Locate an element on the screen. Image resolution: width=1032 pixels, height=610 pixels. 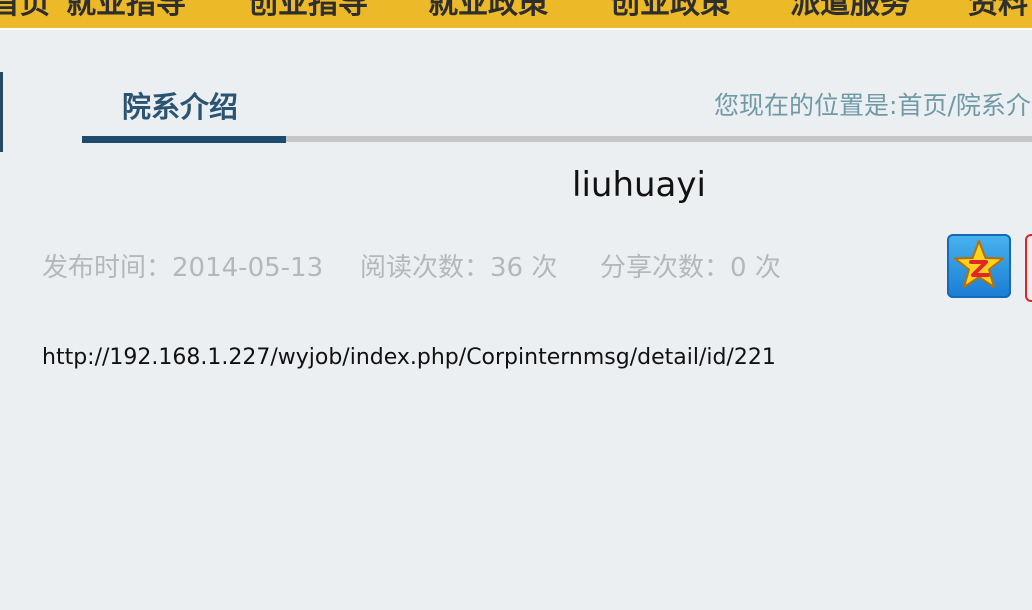
nav-item-startup-guide: 创业指导 is located at coordinates (308, 11).